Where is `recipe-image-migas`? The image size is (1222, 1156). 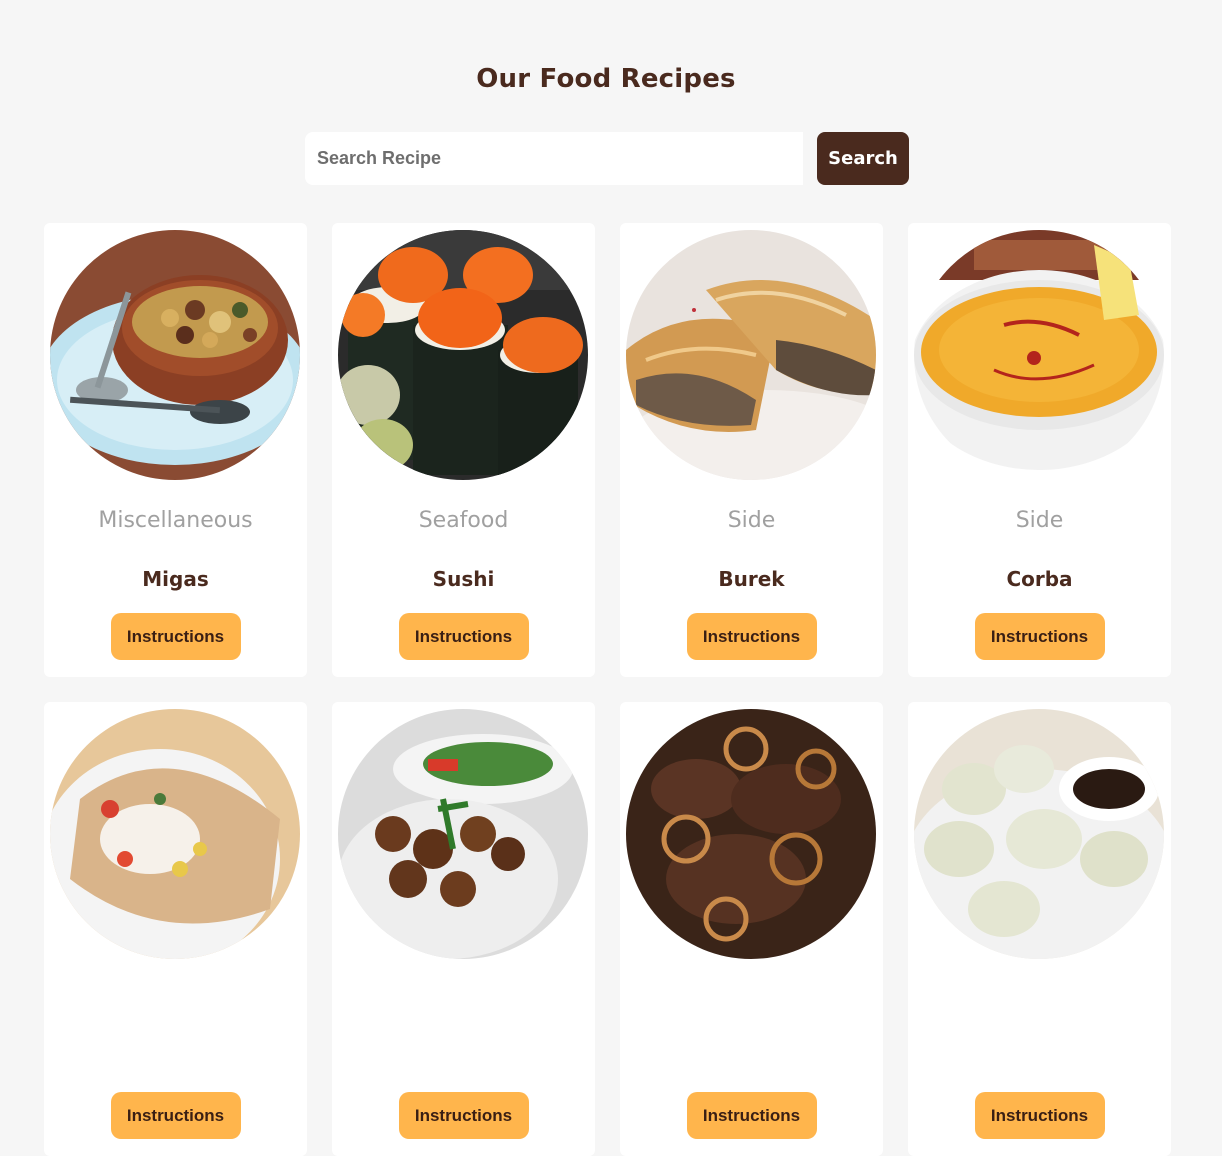 recipe-image-migas is located at coordinates (175, 355).